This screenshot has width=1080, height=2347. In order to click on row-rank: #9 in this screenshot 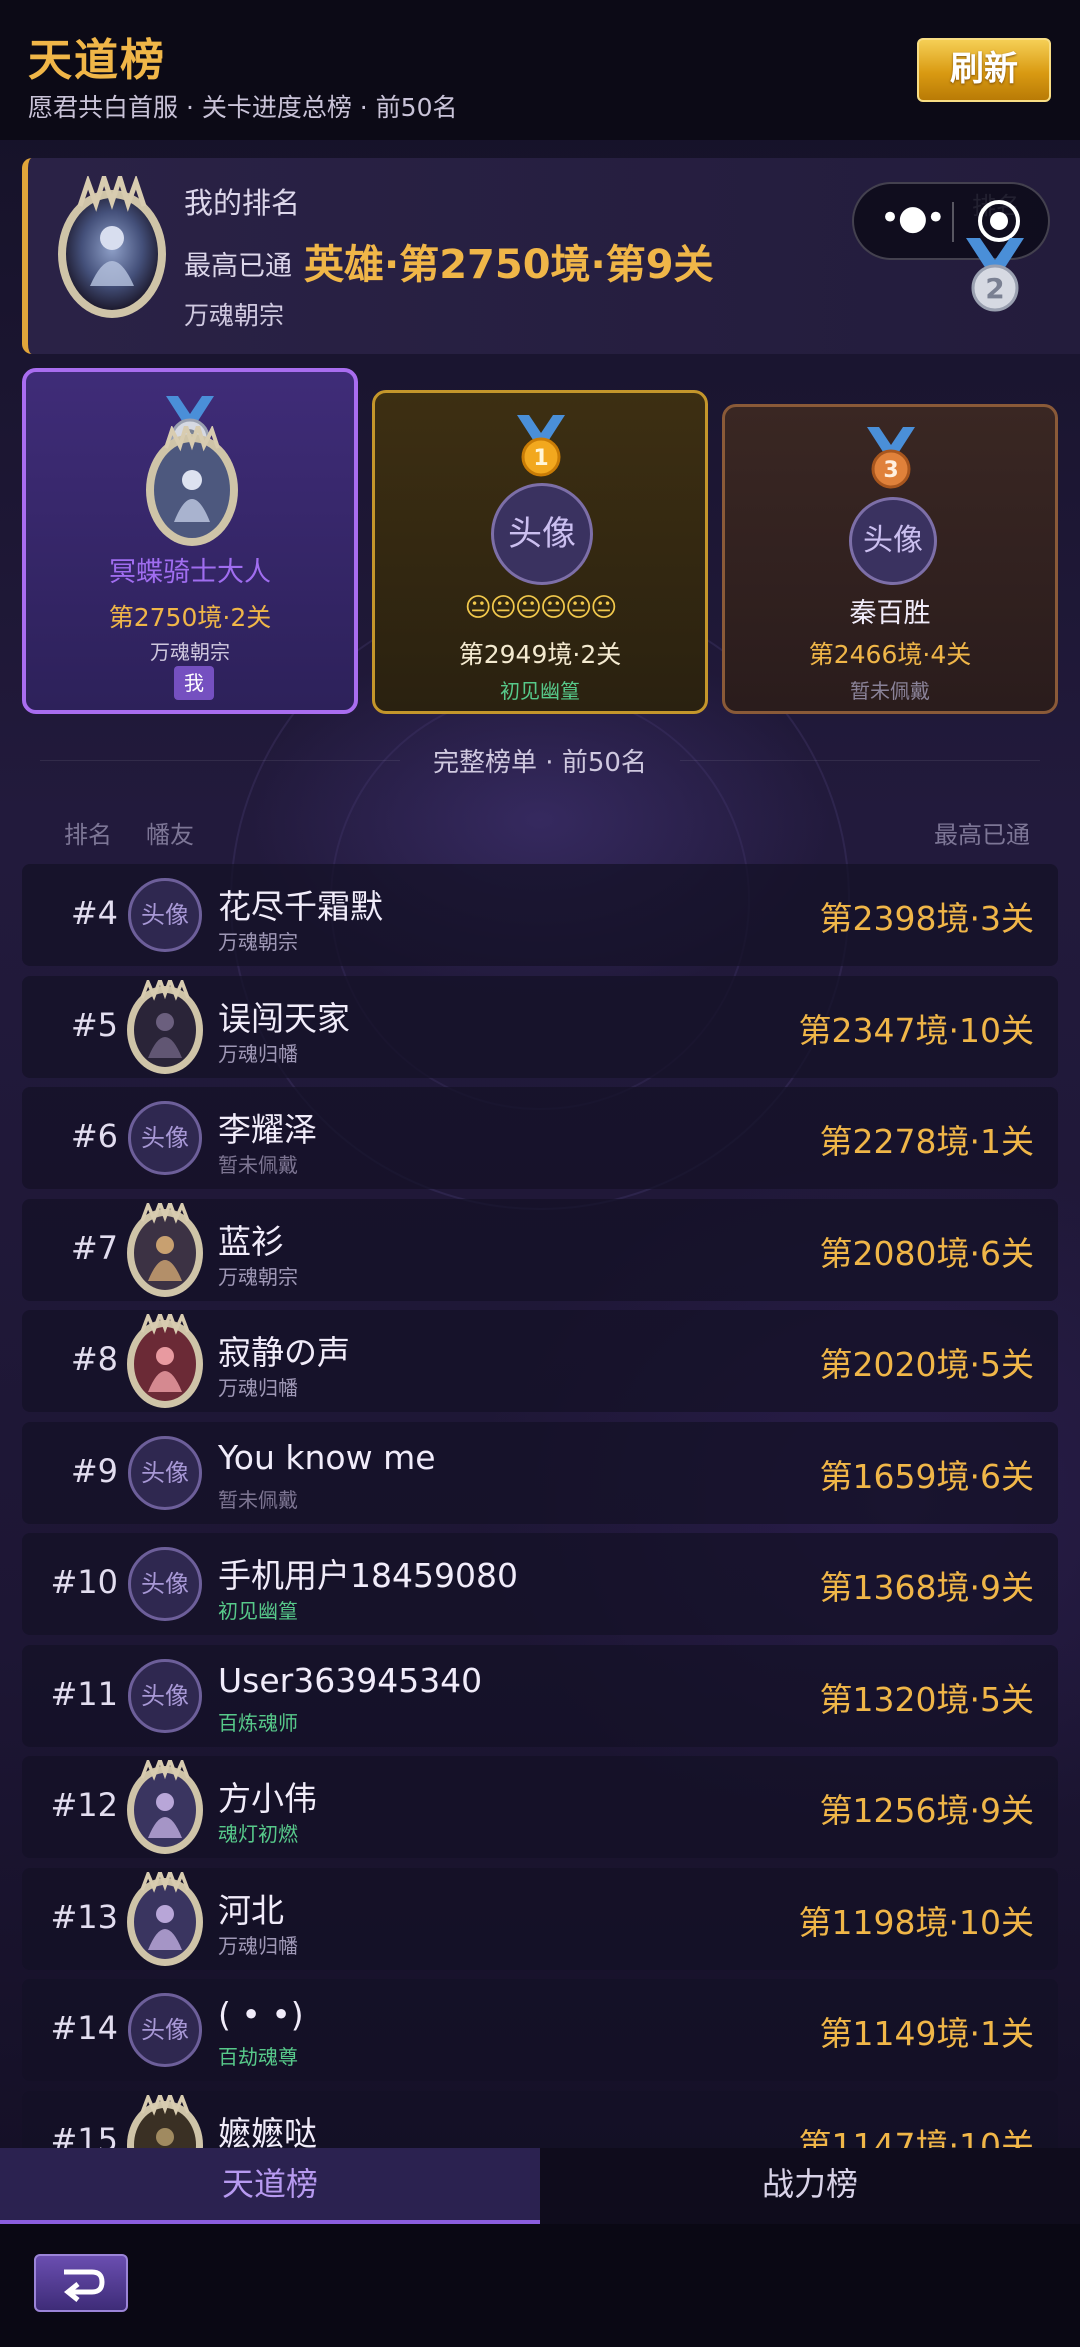, I will do `click(94, 1470)`.